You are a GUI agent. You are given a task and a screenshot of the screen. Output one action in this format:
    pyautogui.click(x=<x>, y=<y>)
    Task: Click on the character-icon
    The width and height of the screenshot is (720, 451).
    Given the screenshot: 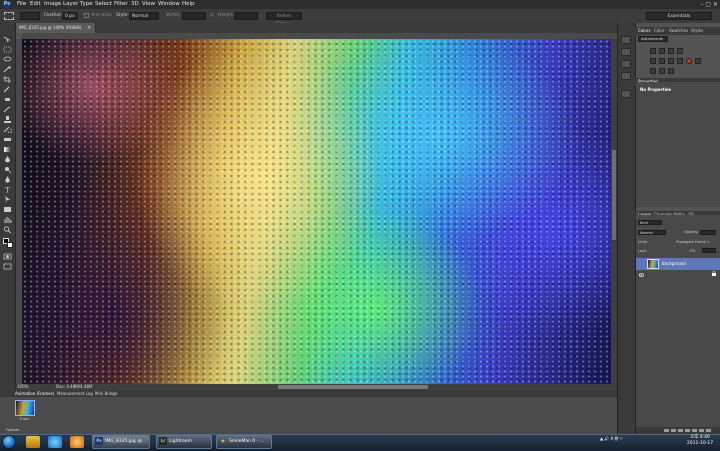 What is the action you would take?
    pyautogui.click(x=626, y=64)
    